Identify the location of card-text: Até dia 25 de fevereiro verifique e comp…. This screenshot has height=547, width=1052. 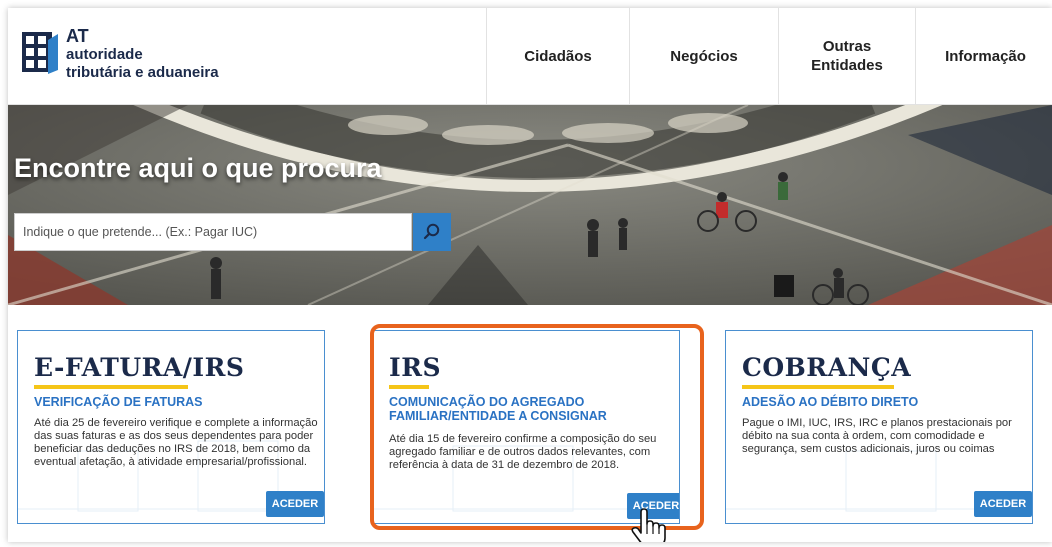
(176, 442).